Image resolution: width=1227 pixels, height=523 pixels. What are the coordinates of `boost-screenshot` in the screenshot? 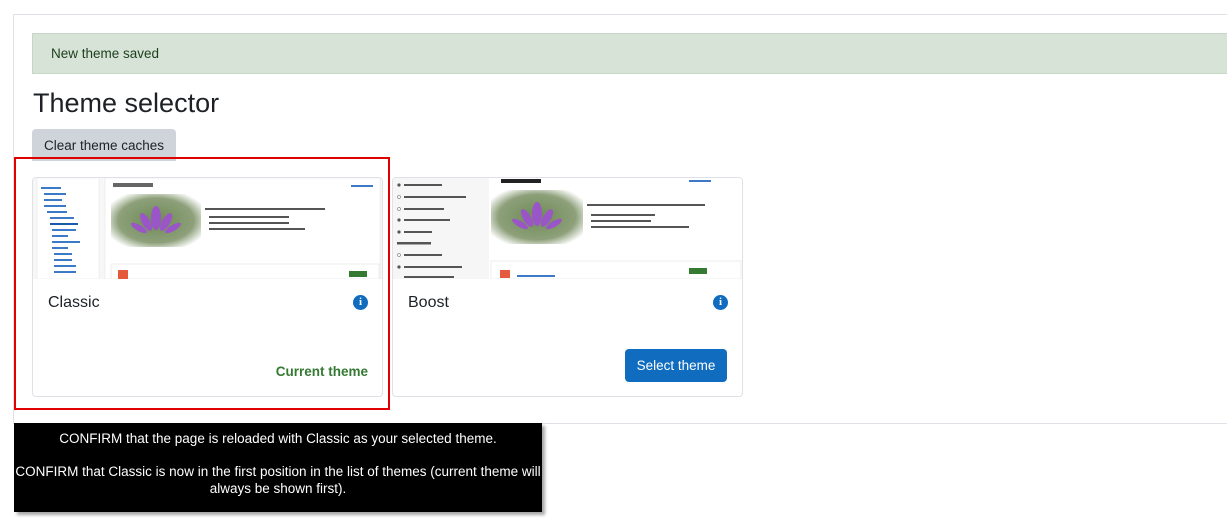 It's located at (567, 228).